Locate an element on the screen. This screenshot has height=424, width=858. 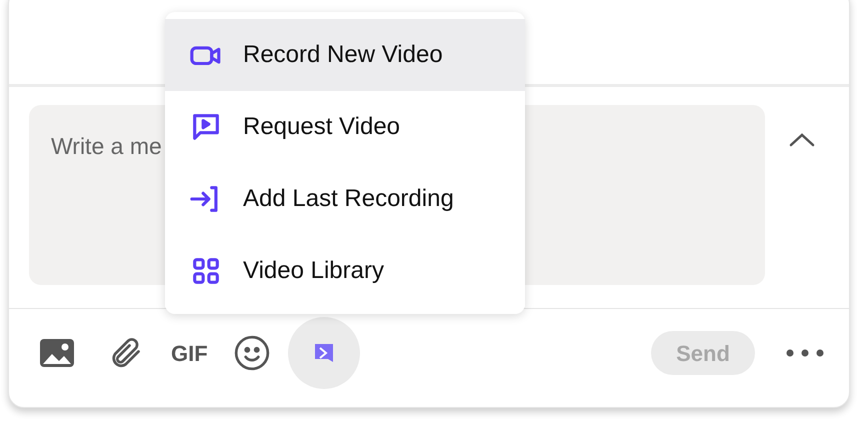
menu-item: Record New Video is located at coordinates (345, 55).